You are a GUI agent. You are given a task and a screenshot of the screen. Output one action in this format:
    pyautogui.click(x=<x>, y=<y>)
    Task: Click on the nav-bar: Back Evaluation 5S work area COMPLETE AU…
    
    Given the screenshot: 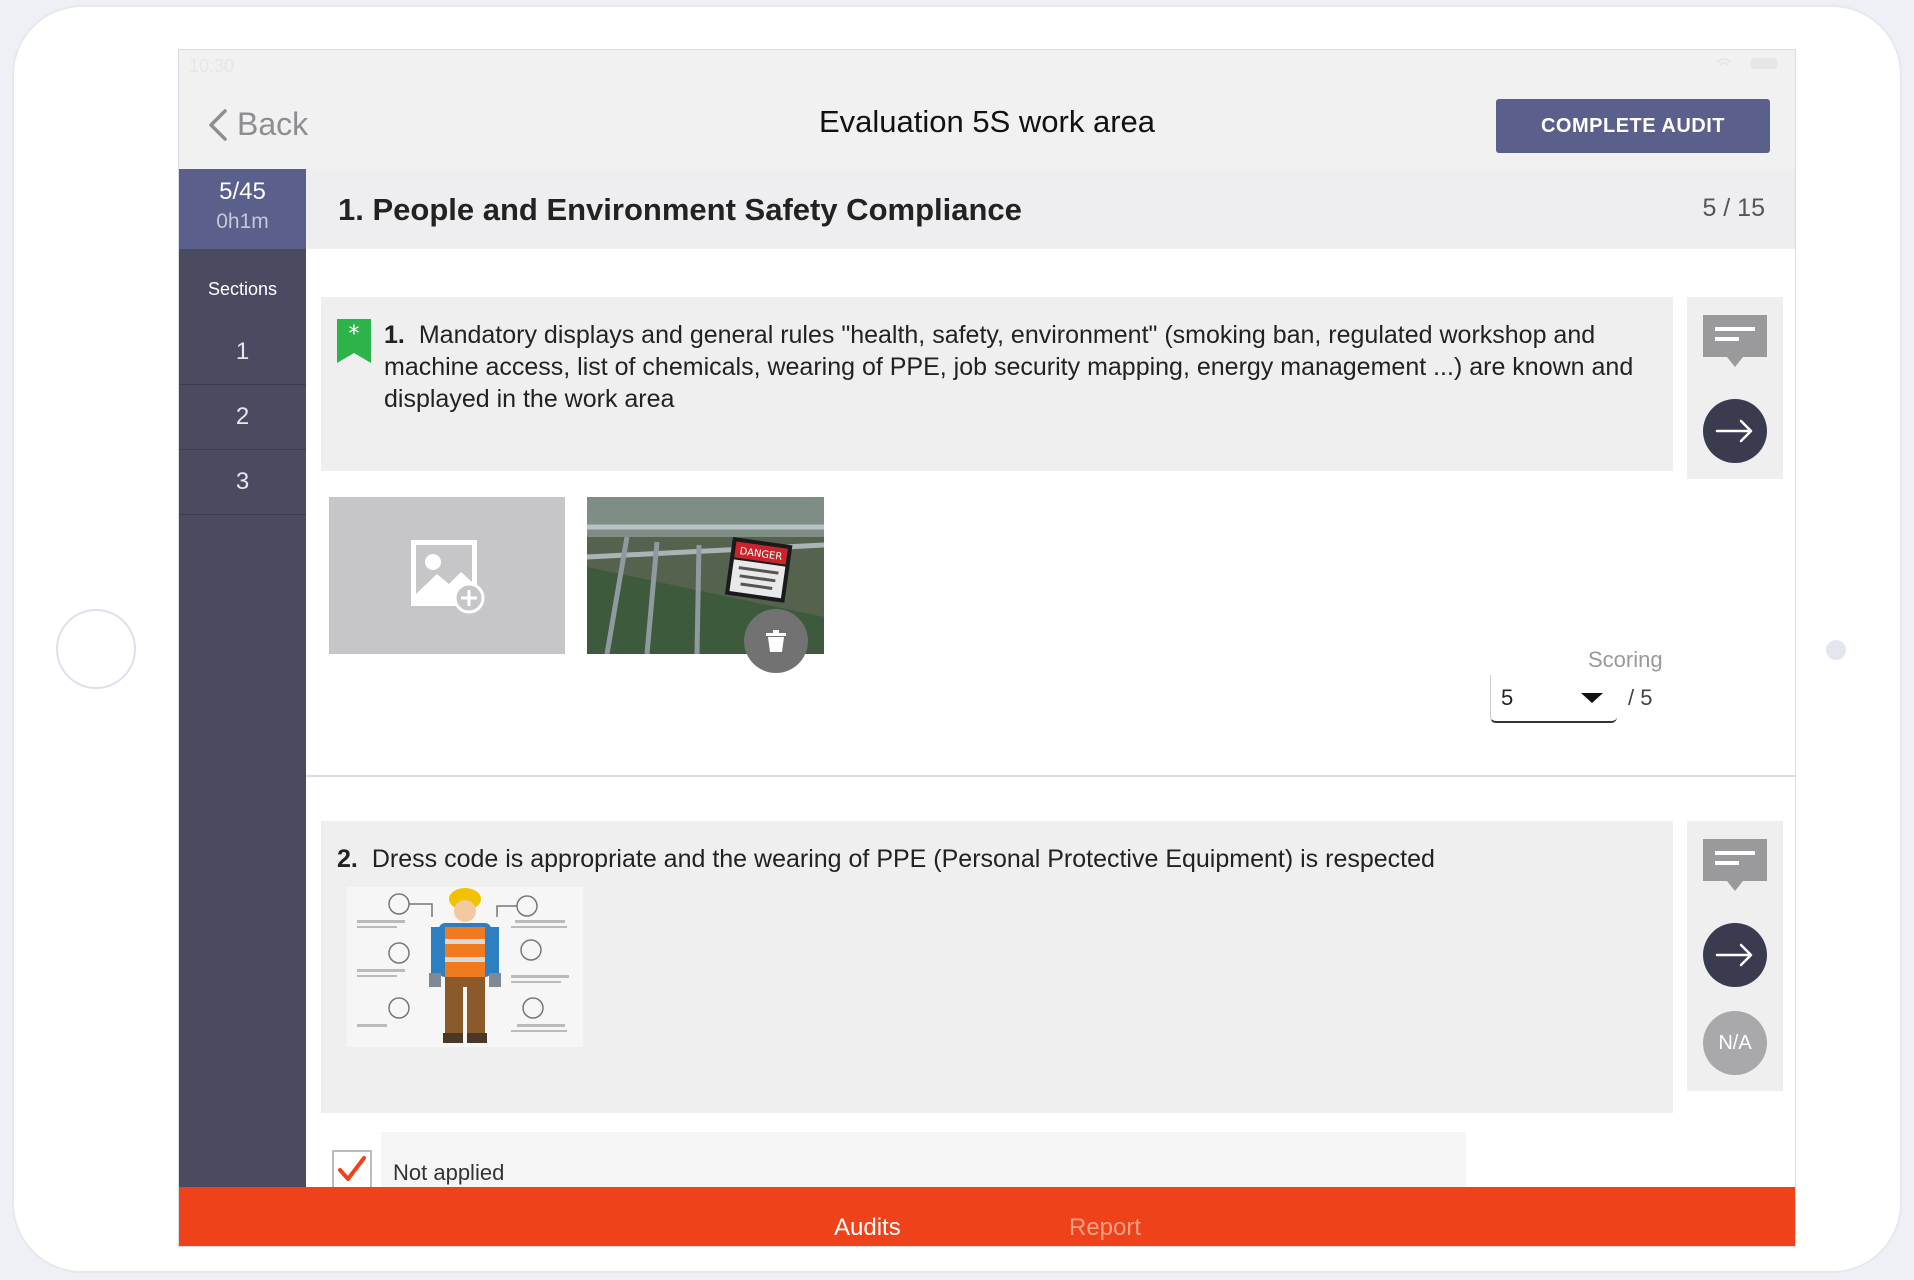 What is the action you would take?
    pyautogui.click(x=987, y=124)
    